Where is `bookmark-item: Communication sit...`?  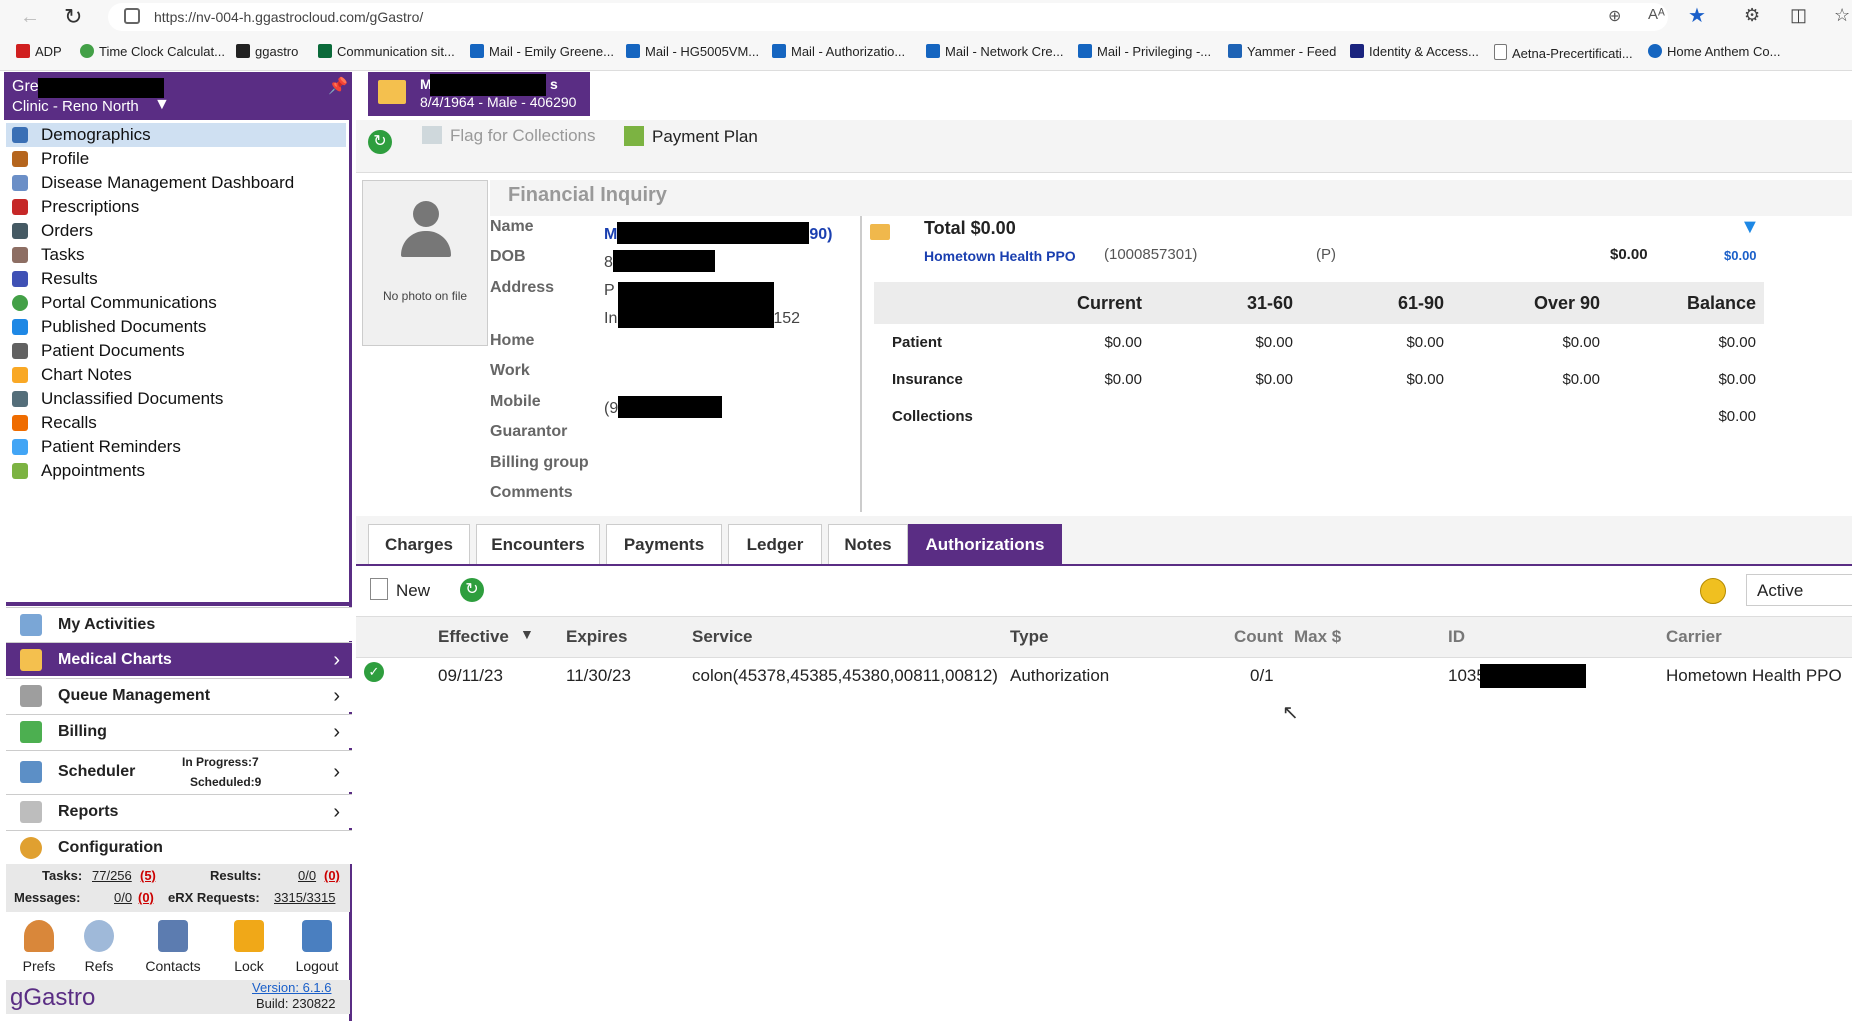 bookmark-item: Communication sit... is located at coordinates (386, 51).